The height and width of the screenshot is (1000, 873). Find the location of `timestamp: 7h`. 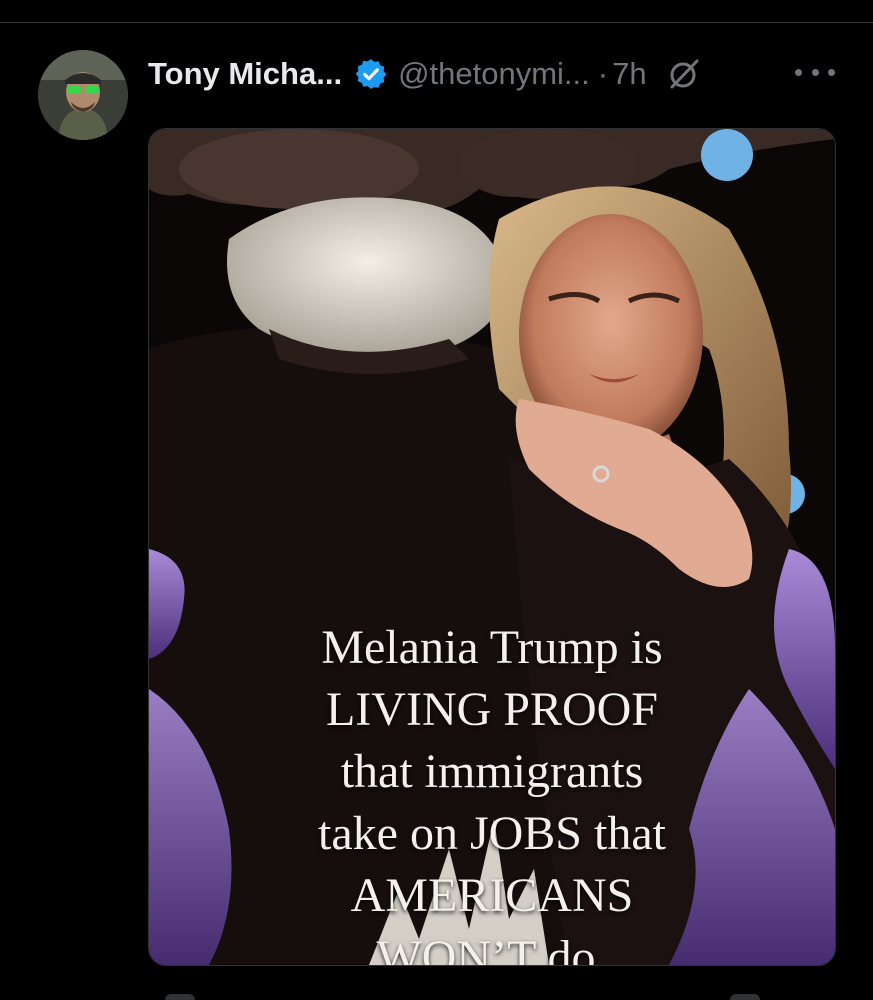

timestamp: 7h is located at coordinates (629, 74).